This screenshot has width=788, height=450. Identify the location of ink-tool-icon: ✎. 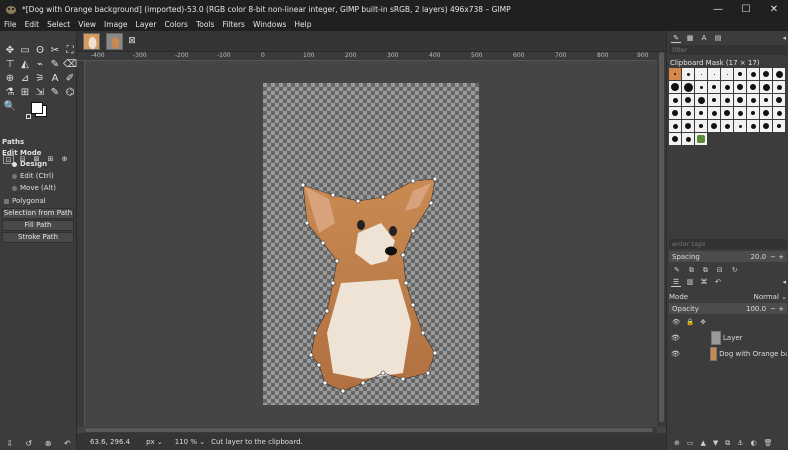
(55, 92).